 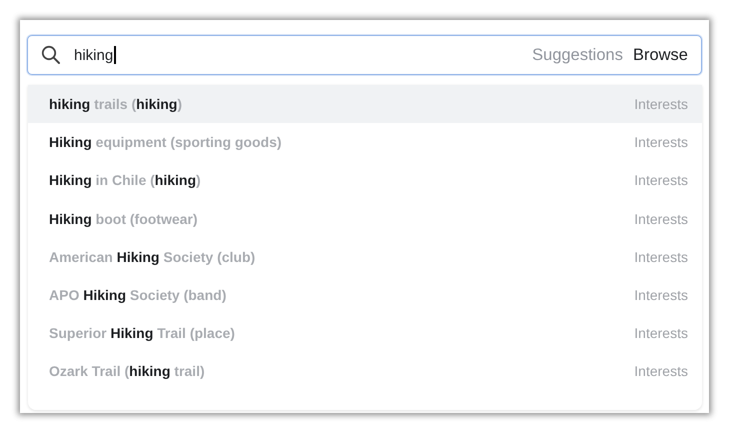 What do you see at coordinates (365, 371) in the screenshot?
I see `suggestion-item: Ozark Trail (hiking trail) Interests` at bounding box center [365, 371].